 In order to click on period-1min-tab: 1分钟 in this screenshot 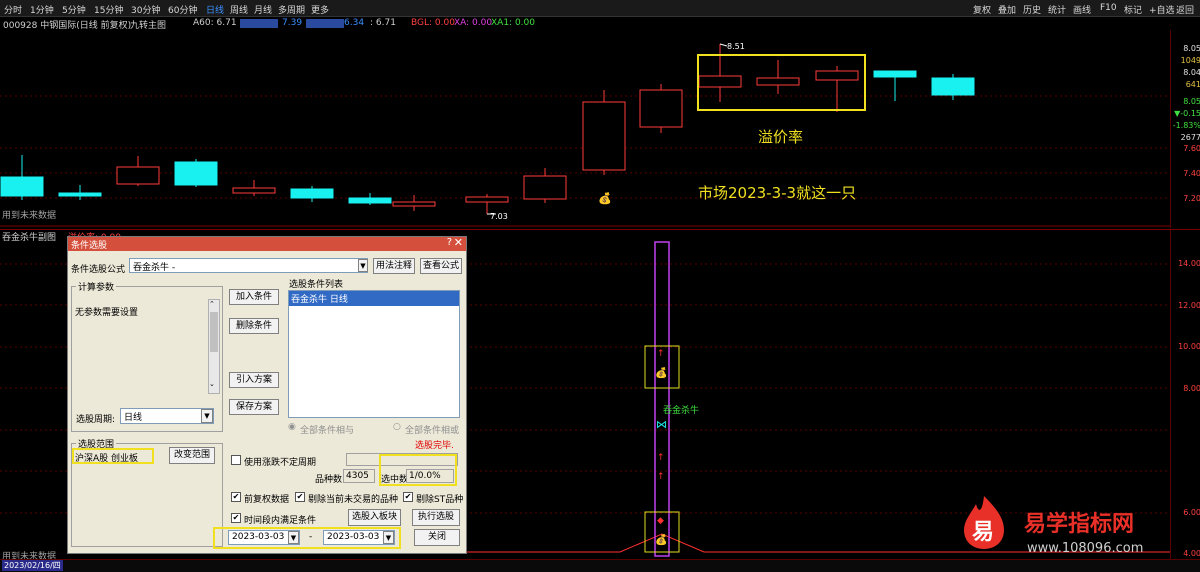, I will do `click(42, 9)`.